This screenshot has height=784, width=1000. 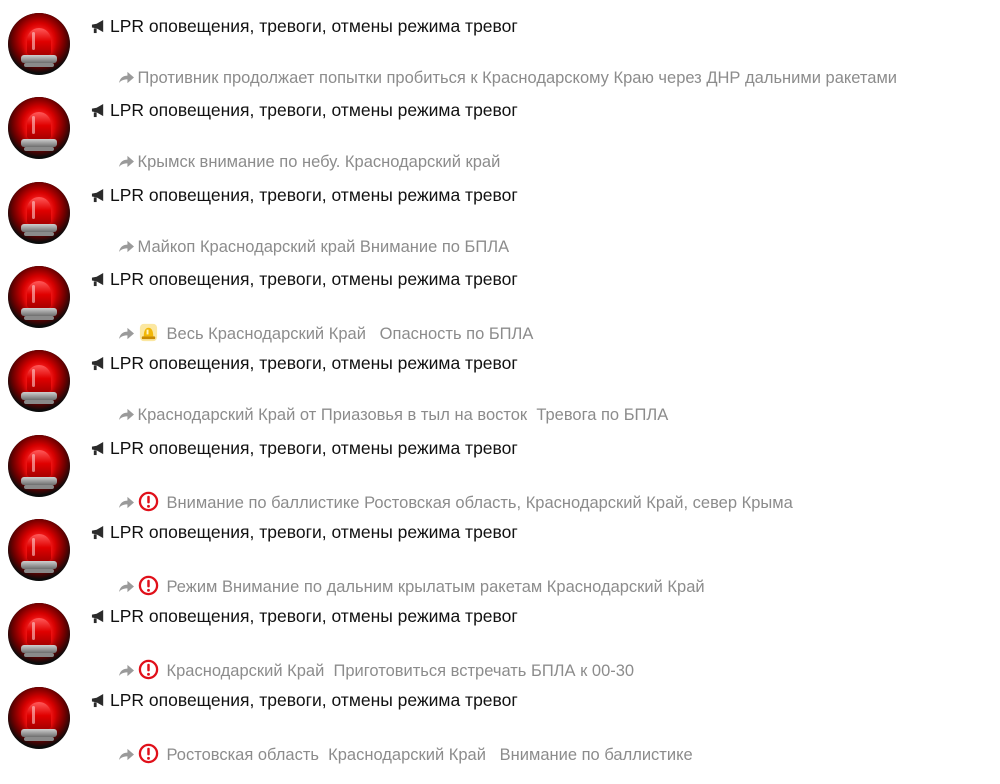 What do you see at coordinates (148, 754) in the screenshot?
I see `exclamation-circle-icon` at bounding box center [148, 754].